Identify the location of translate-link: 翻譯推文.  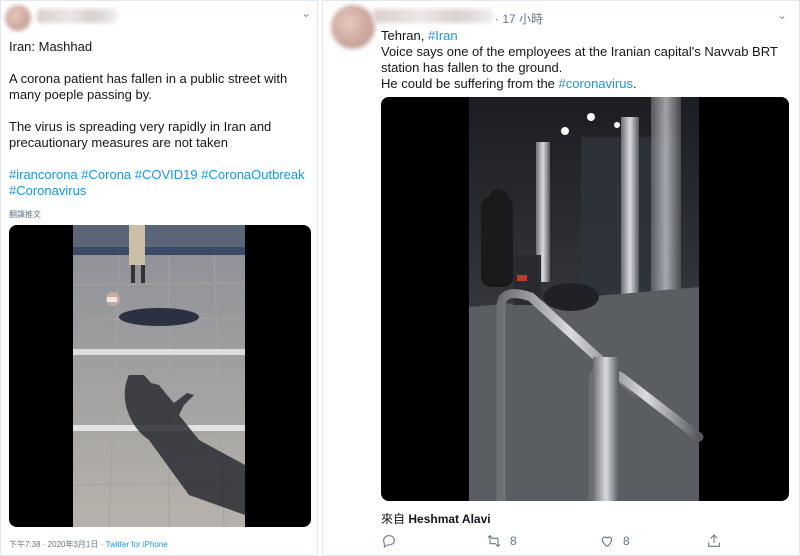
(25, 214).